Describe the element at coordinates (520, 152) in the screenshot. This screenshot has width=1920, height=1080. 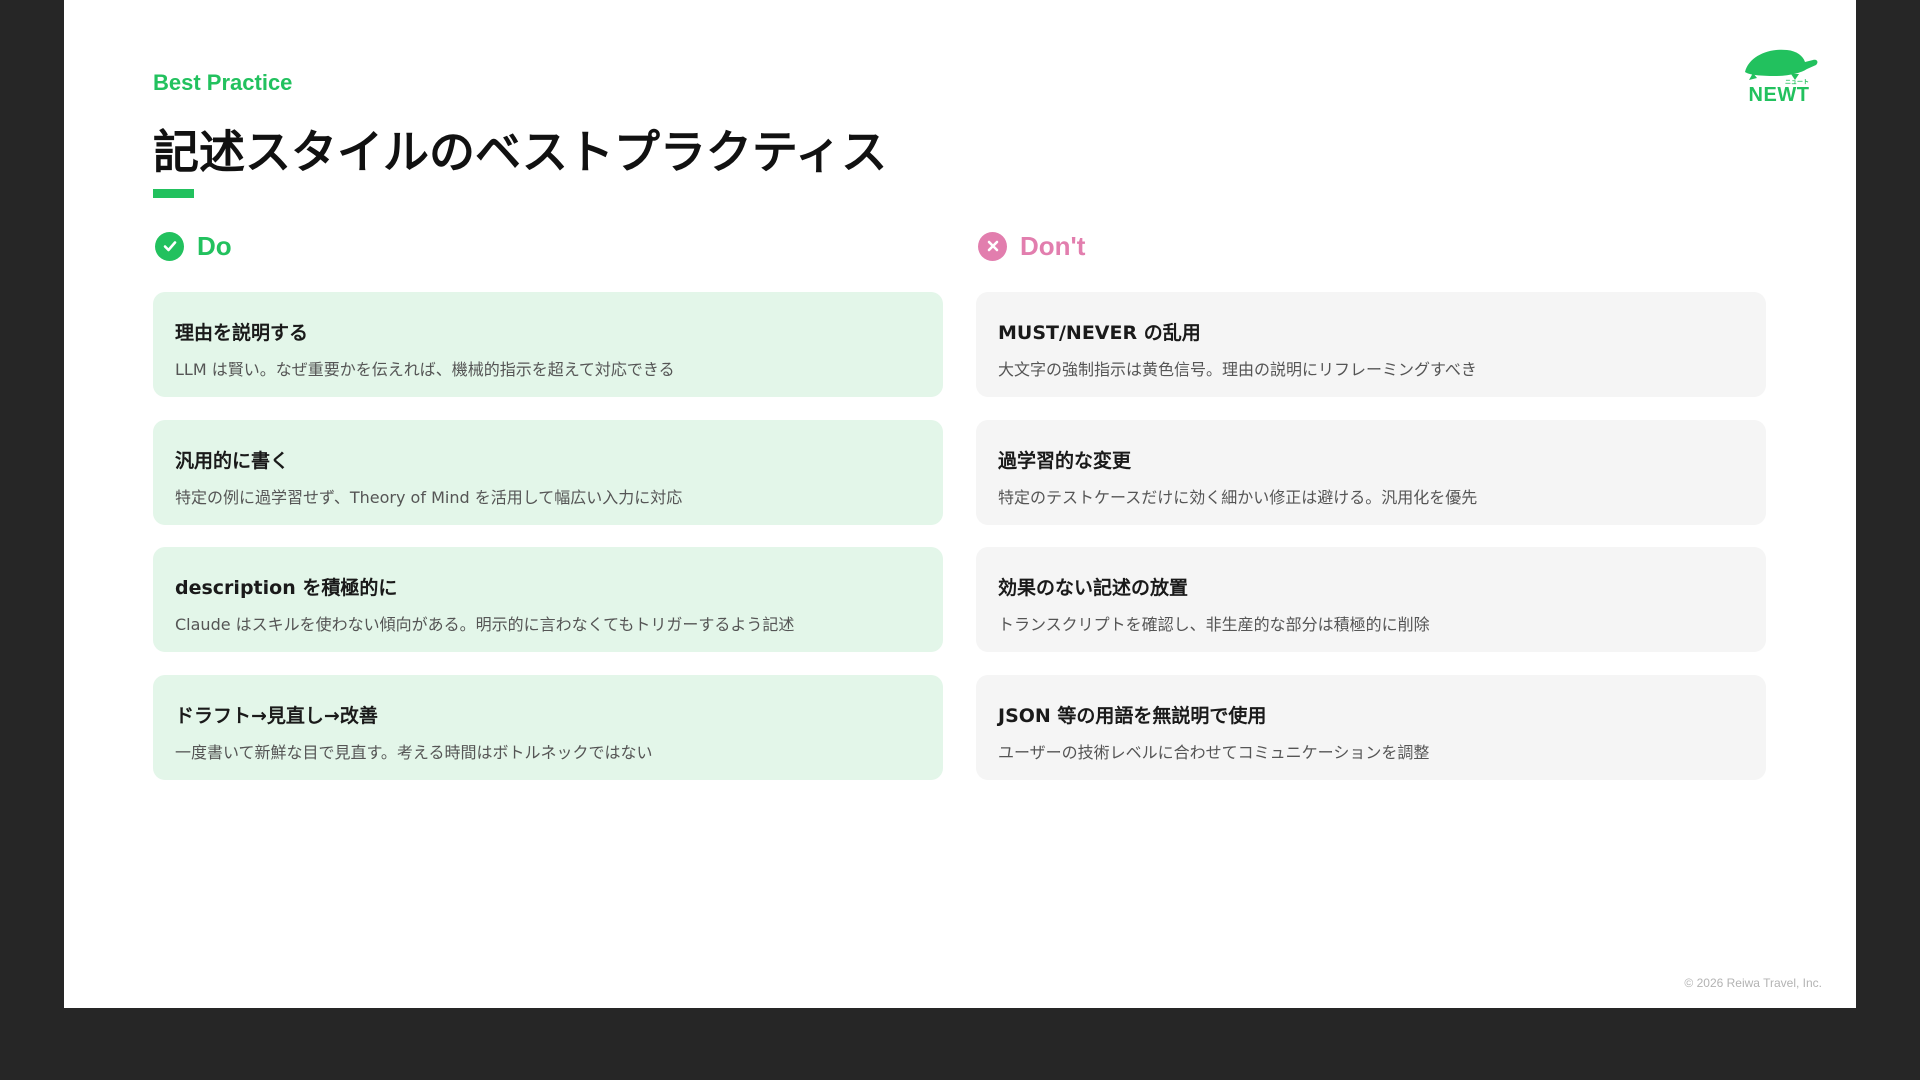
I see `page-title: 記述スタイルのベストプラクティス` at that location.